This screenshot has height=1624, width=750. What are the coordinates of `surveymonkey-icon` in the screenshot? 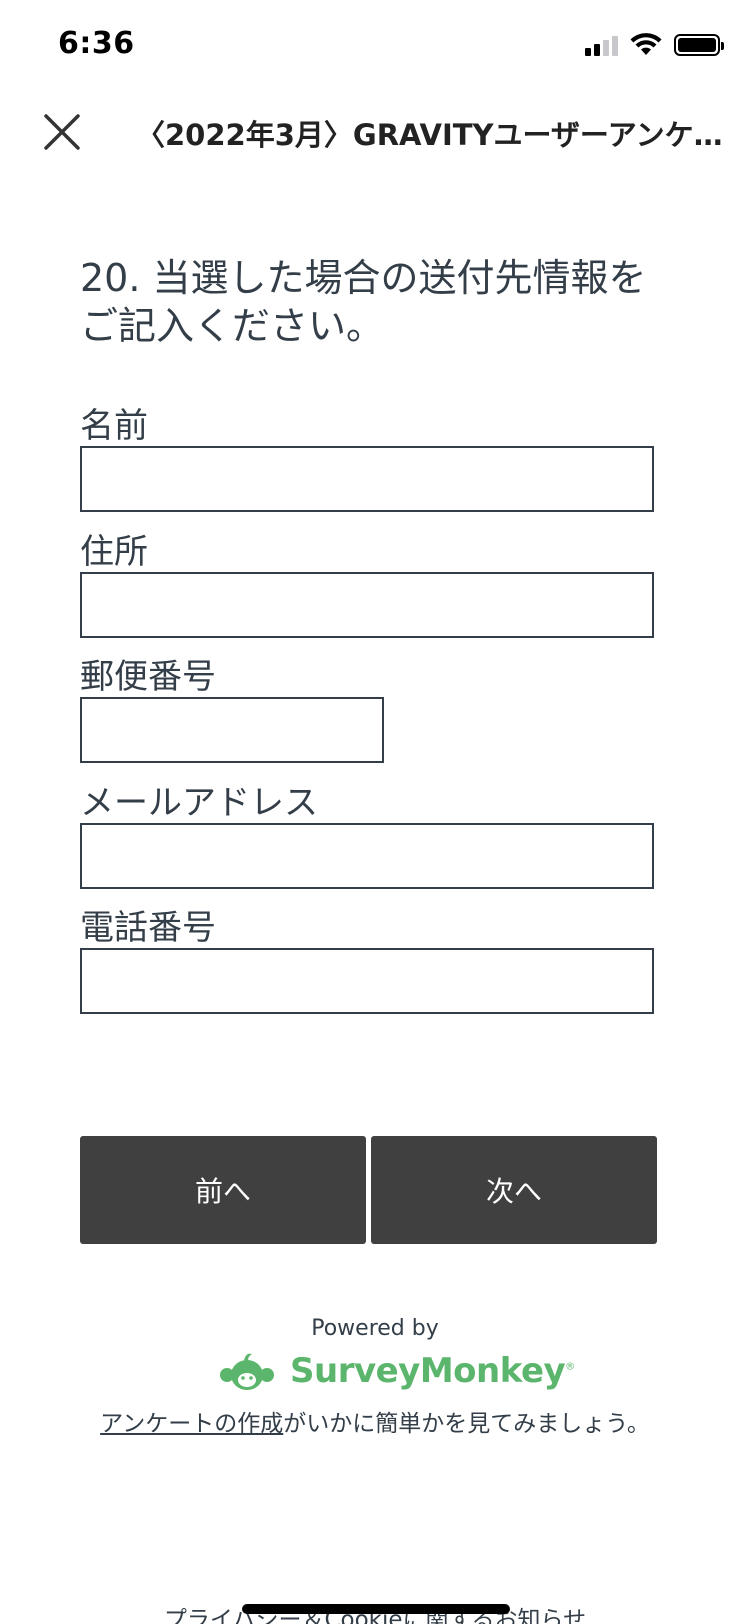 It's located at (247, 1371).